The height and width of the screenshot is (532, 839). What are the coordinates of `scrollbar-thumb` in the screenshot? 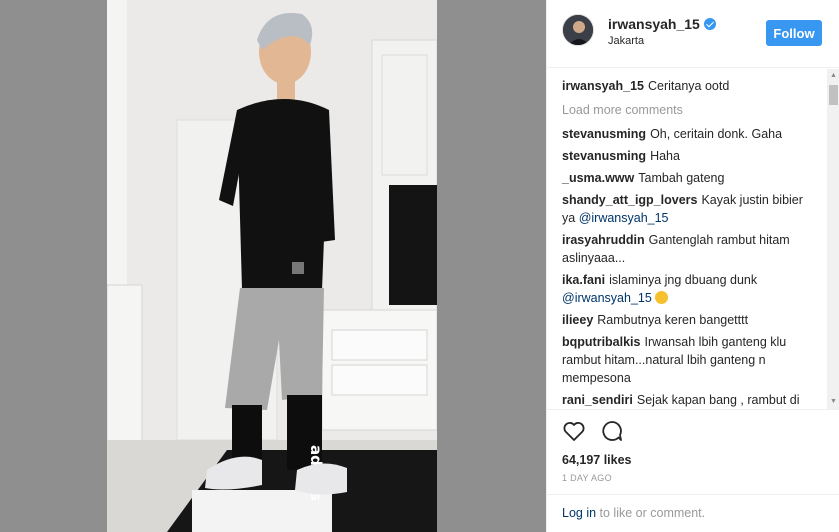 It's located at (833, 95).